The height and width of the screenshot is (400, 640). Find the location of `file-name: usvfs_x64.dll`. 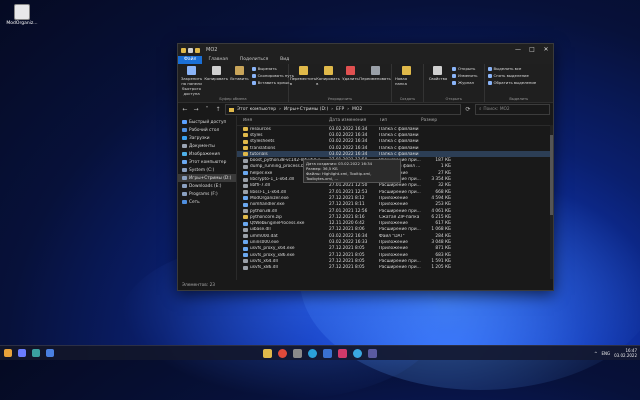

file-name: usvfs_x64.dll is located at coordinates (264, 261).